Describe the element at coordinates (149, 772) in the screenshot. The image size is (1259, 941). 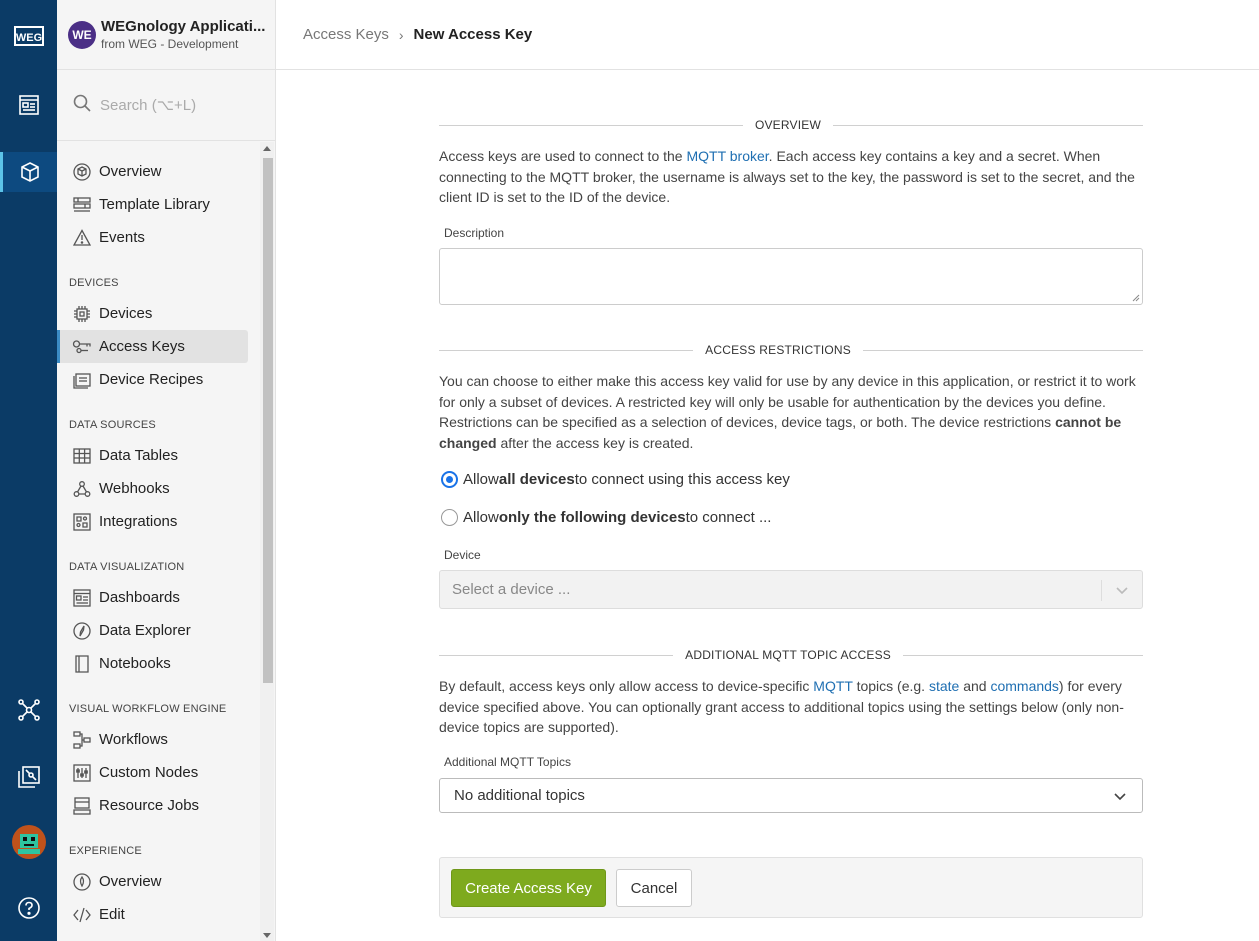
I see `sidebar-item-label: Custom Nodes` at that location.